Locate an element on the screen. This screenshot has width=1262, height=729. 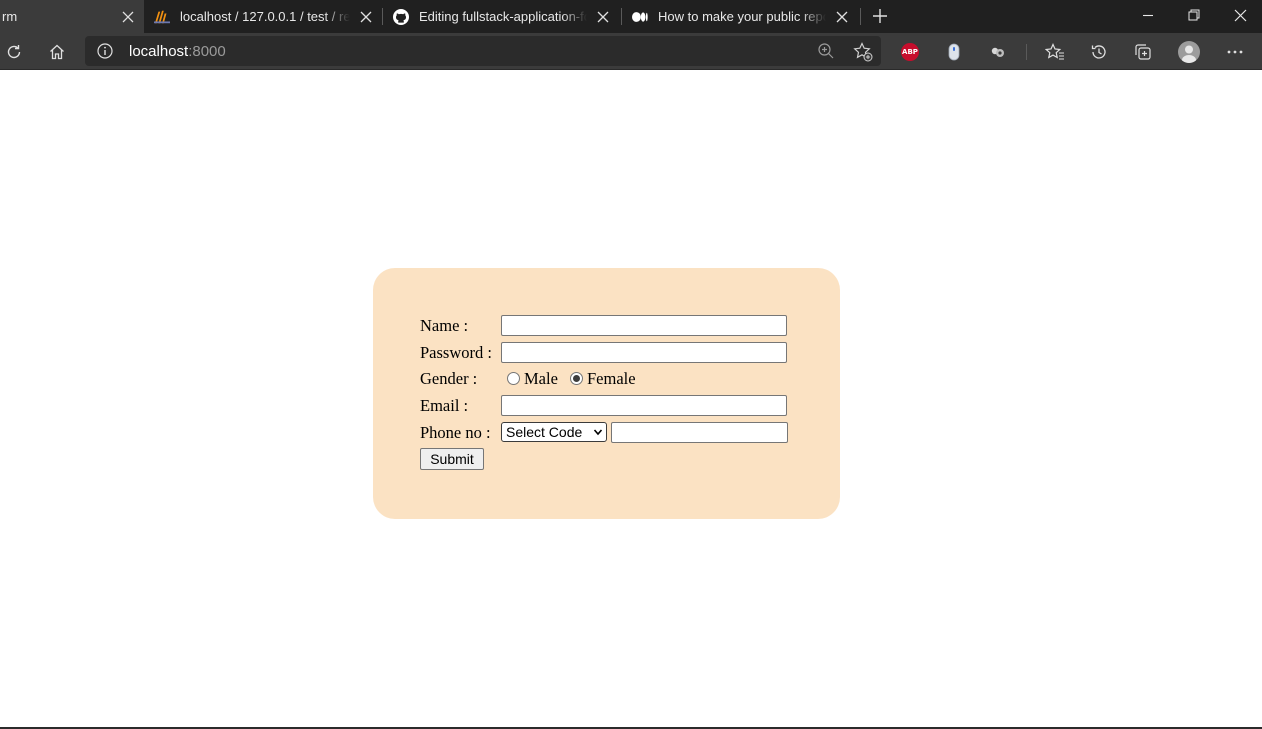
mouse-icon is located at coordinates (954, 52).